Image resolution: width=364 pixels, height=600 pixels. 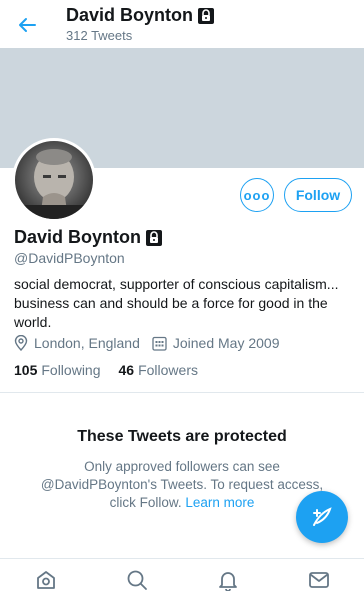 What do you see at coordinates (159, 343) in the screenshot?
I see `calendar-icon` at bounding box center [159, 343].